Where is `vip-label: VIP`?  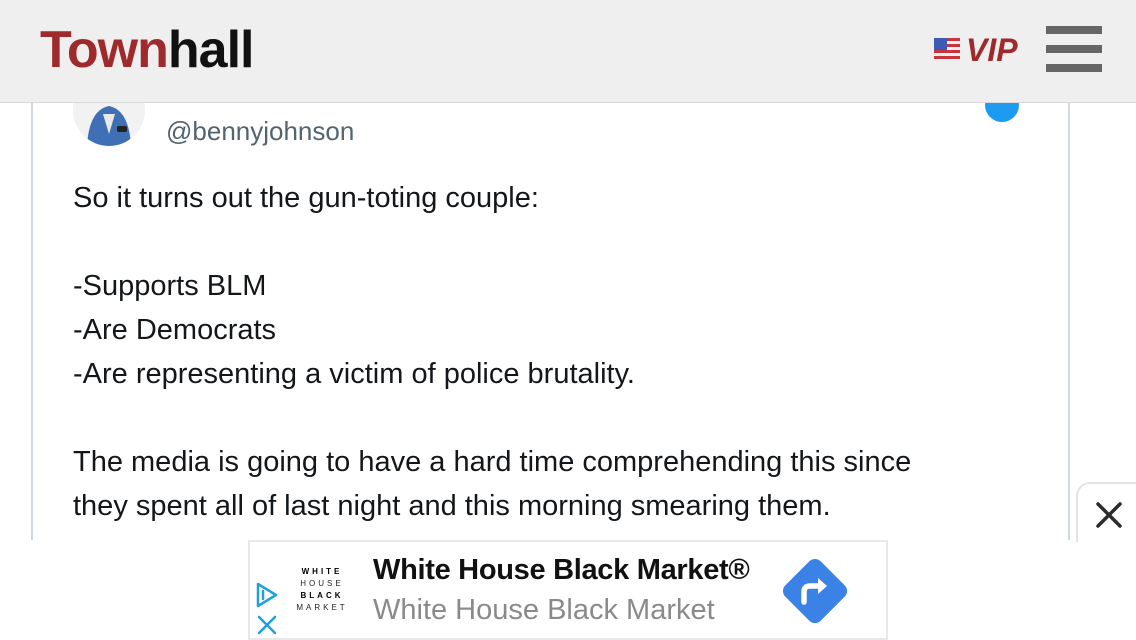
vip-label: VIP is located at coordinates (992, 50).